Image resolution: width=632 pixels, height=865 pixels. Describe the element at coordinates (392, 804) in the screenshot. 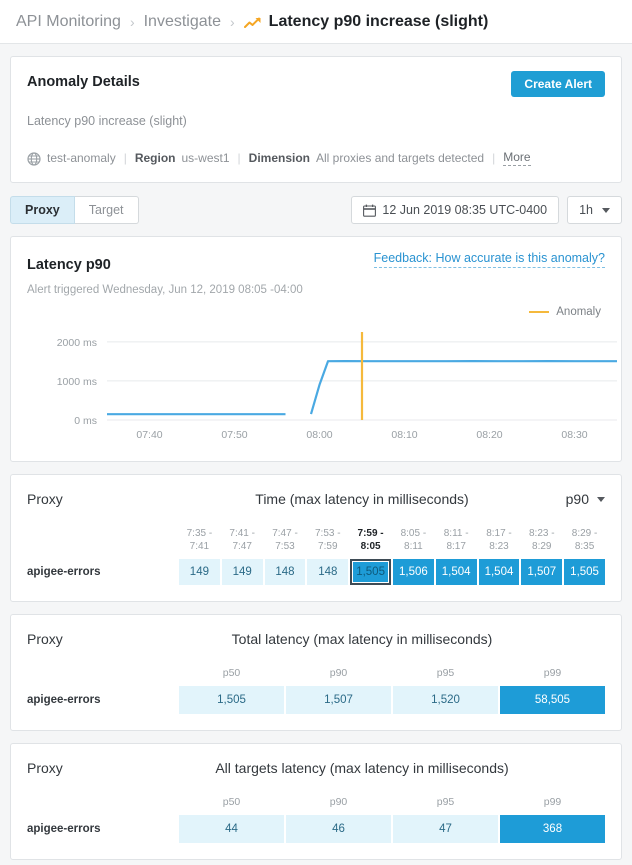

I see `targets-latency-column-headers: p50 p90 p95 p99` at that location.